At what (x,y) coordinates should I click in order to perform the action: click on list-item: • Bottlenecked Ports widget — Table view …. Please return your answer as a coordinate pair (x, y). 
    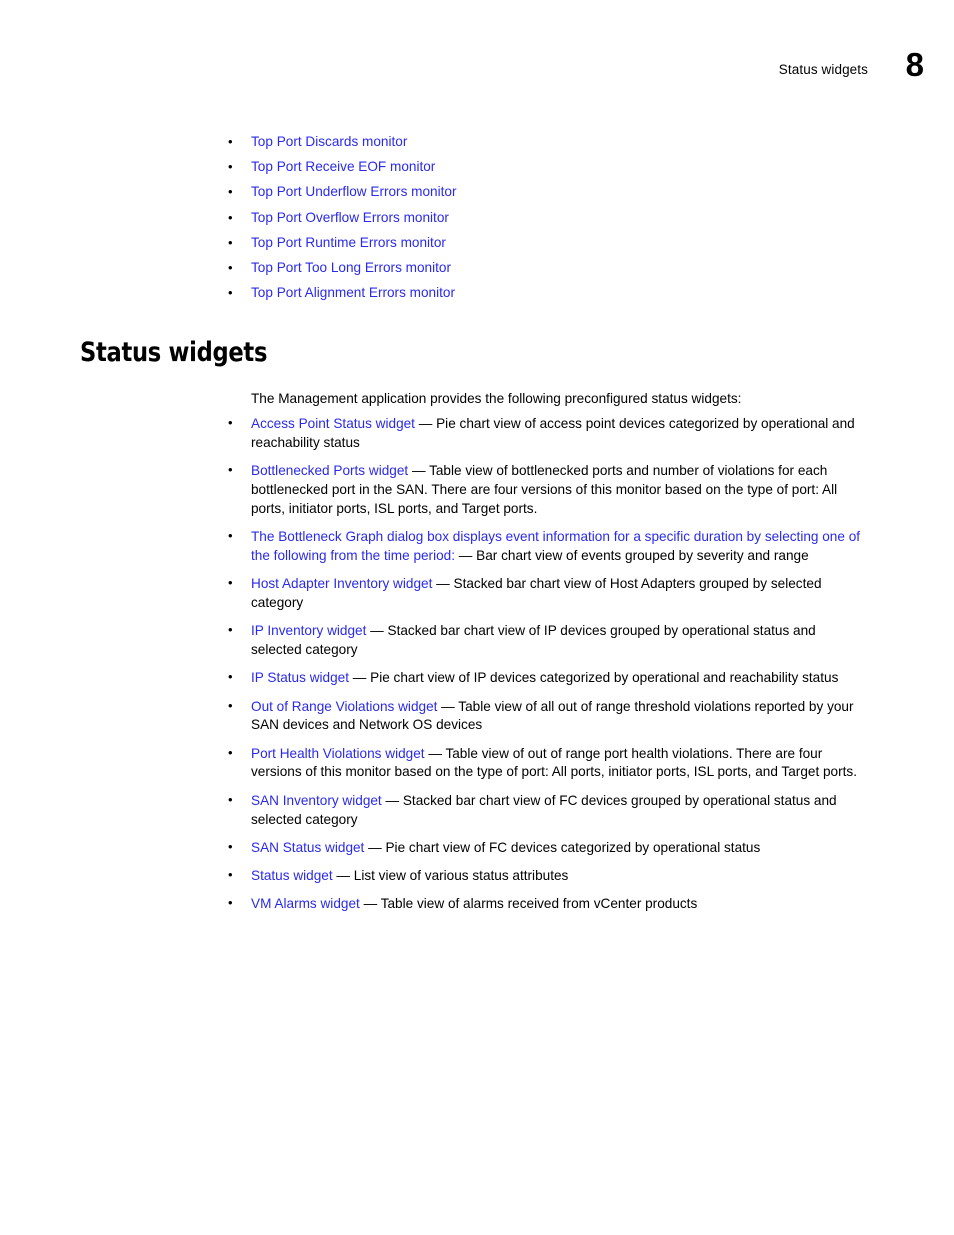
    Looking at the image, I should click on (548, 490).